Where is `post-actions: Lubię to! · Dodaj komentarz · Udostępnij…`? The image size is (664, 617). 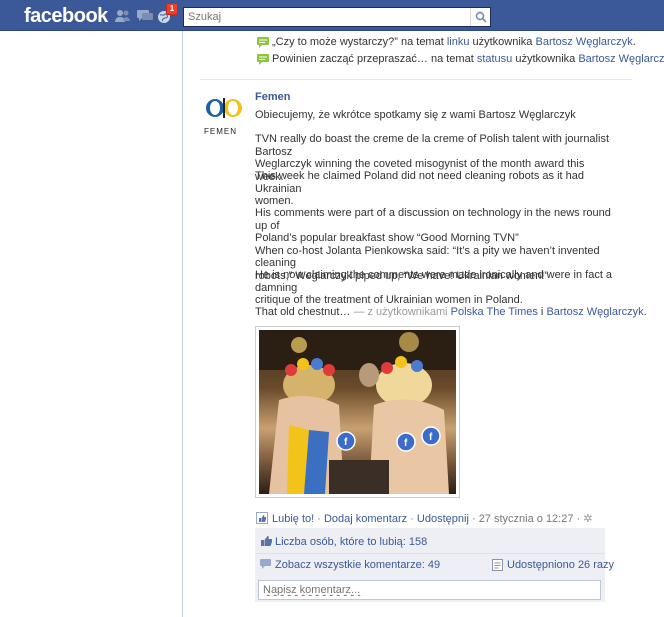 post-actions: Lubię to! · Dodaj komentarz · Udostępnij… is located at coordinates (432, 518).